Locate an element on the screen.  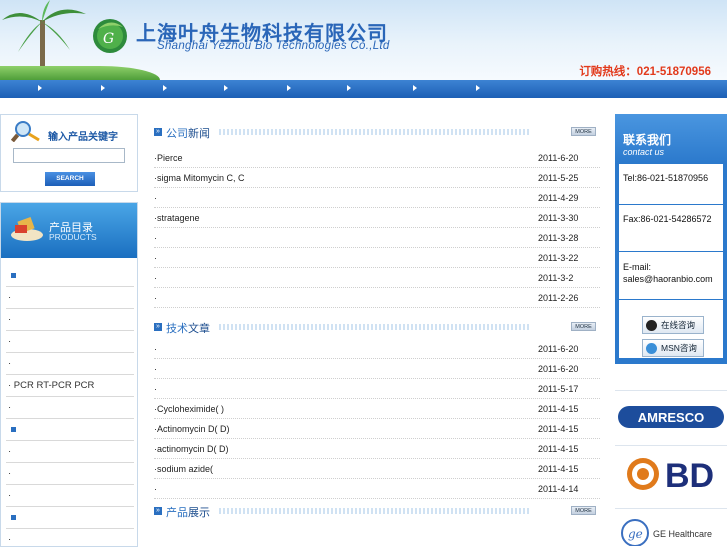
list-item: ·sodium azide( 2011-4-15 is located at coordinates (377, 469).